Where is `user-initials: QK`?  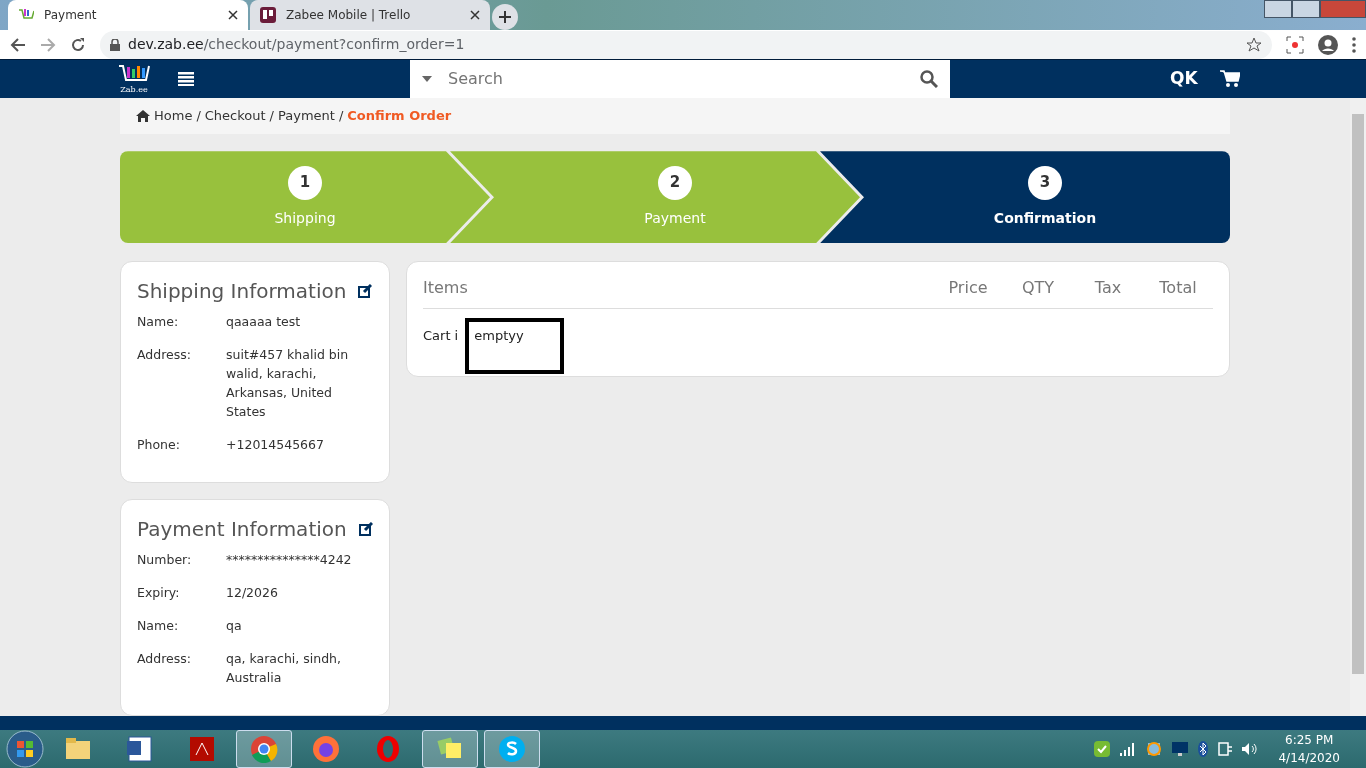 user-initials: QK is located at coordinates (1184, 79).